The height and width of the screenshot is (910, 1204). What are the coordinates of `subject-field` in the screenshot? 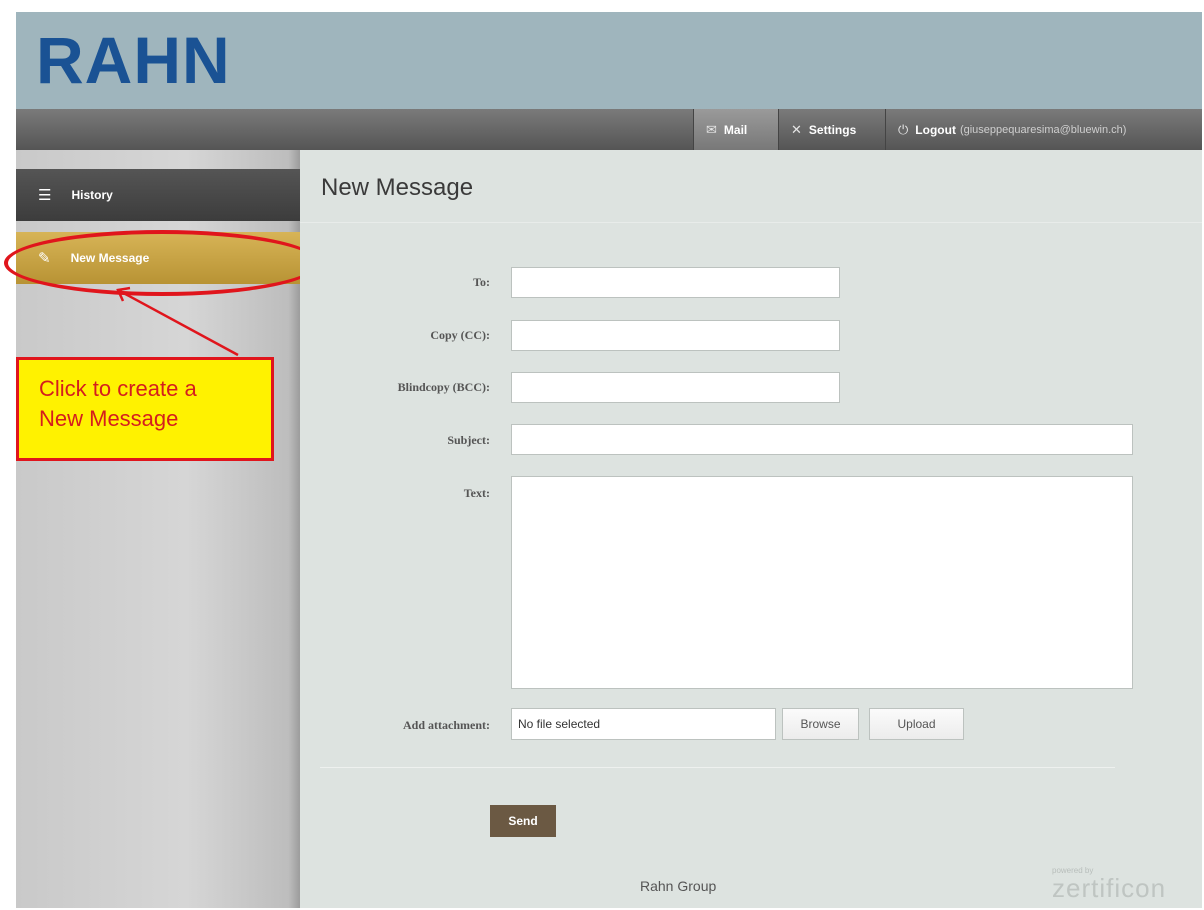 It's located at (822, 439).